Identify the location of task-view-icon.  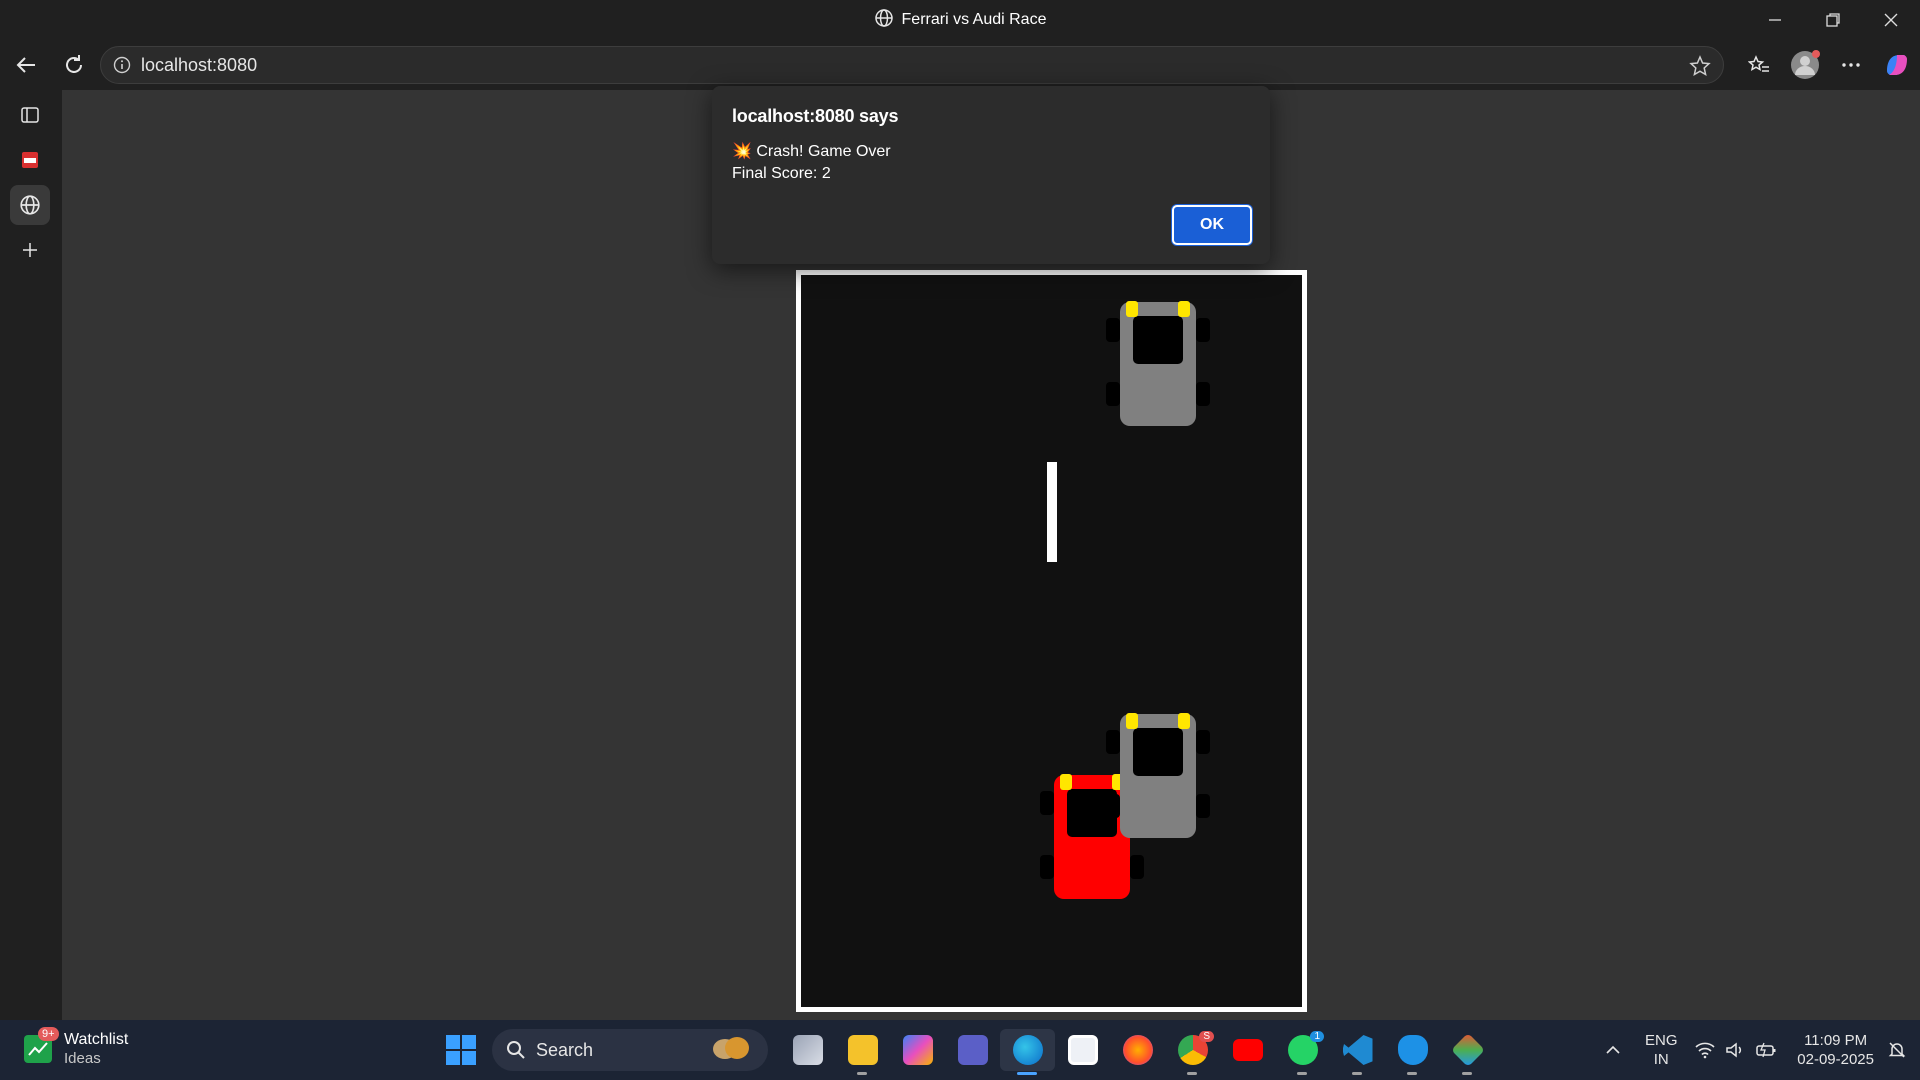
(807, 1050).